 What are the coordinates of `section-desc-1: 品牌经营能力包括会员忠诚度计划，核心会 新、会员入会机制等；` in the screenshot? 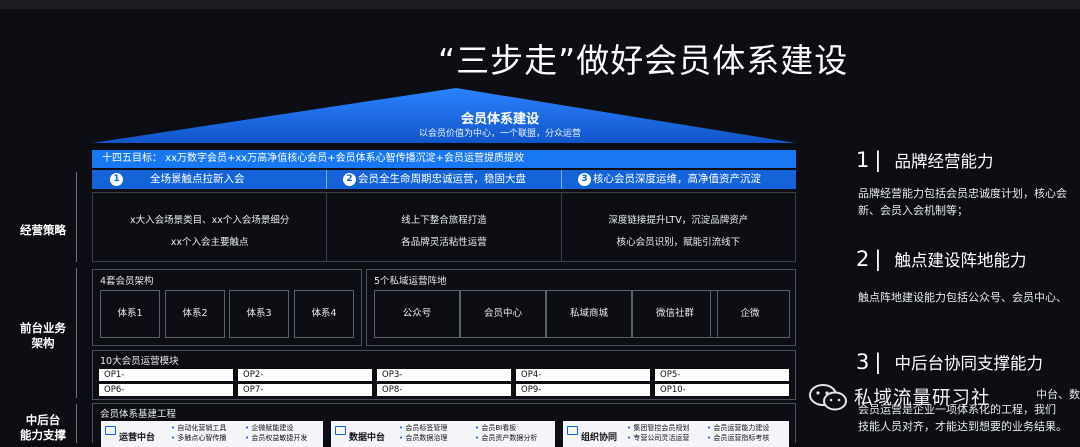 It's located at (962, 202).